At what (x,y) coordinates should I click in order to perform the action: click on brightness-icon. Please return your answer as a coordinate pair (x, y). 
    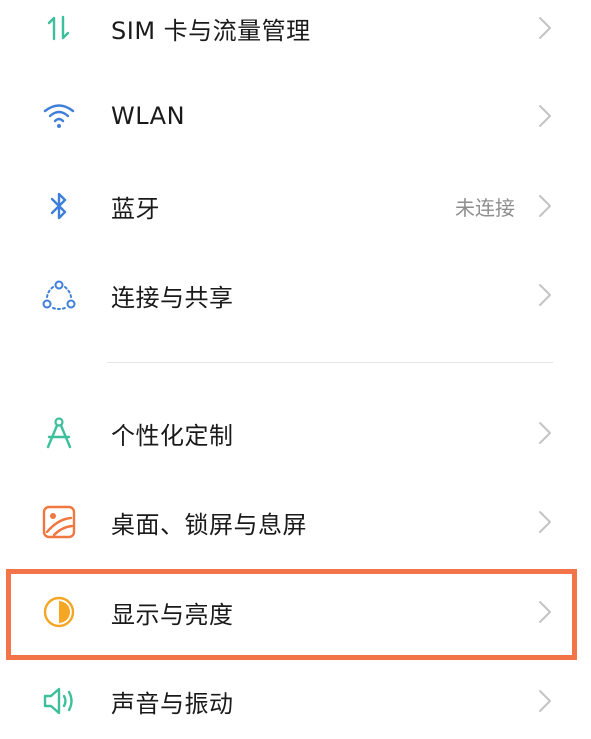
    Looking at the image, I should click on (59, 612).